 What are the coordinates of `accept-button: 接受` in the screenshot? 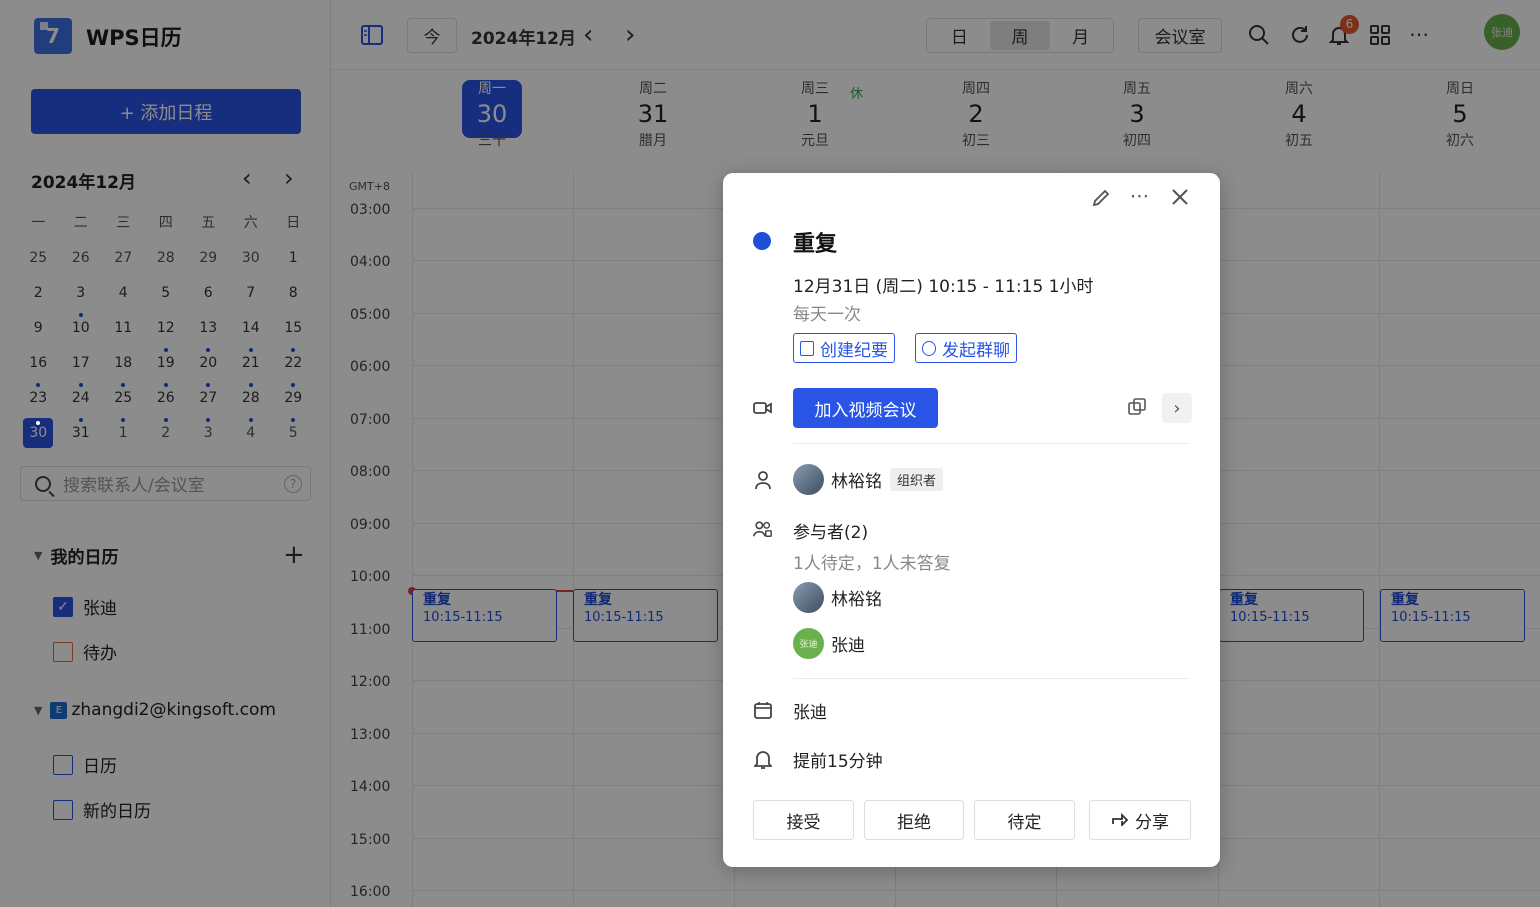 It's located at (803, 820).